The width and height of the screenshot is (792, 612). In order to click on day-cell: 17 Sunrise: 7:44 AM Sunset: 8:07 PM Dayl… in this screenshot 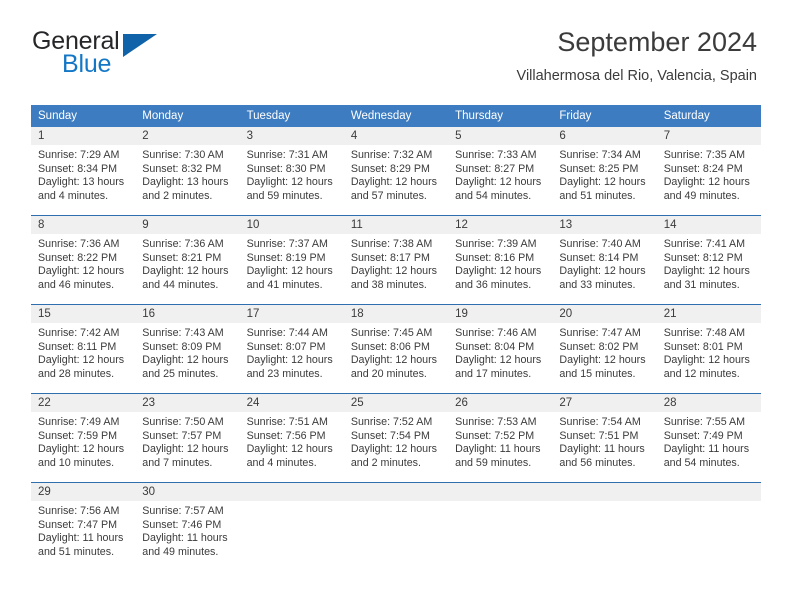, I will do `click(291, 349)`.